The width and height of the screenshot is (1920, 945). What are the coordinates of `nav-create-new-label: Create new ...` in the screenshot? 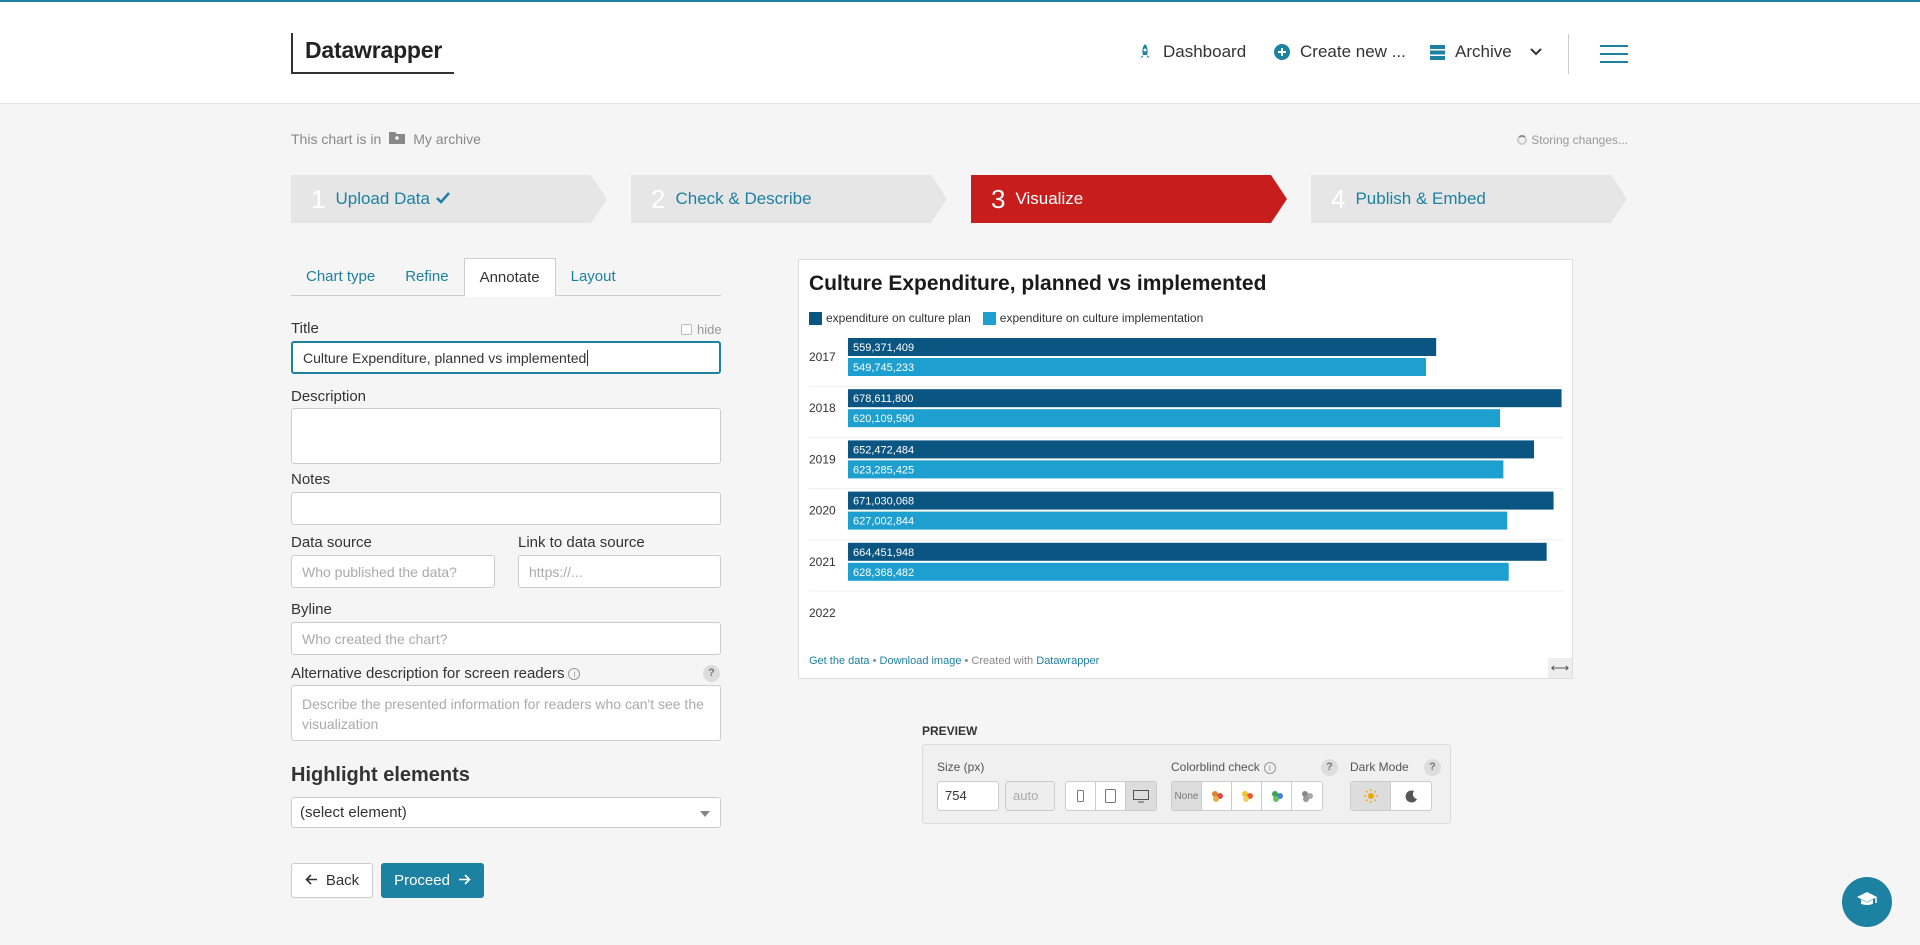 It's located at (1353, 51).